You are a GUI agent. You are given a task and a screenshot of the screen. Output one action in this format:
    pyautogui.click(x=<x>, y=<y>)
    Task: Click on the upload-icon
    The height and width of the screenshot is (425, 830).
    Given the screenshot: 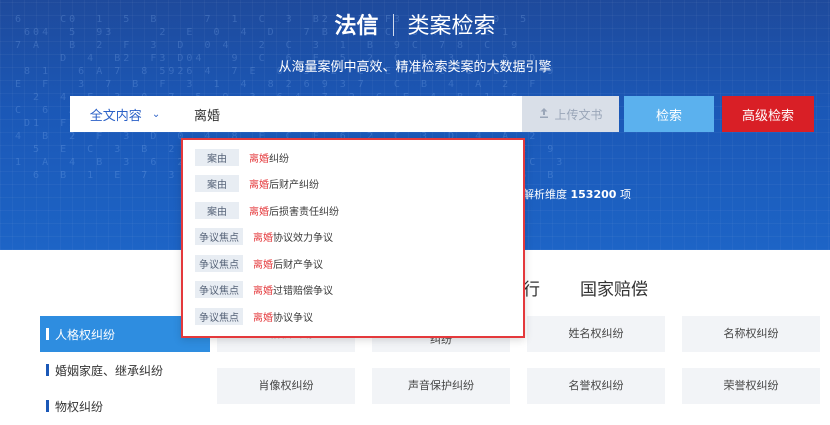 What is the action you would take?
    pyautogui.click(x=544, y=114)
    